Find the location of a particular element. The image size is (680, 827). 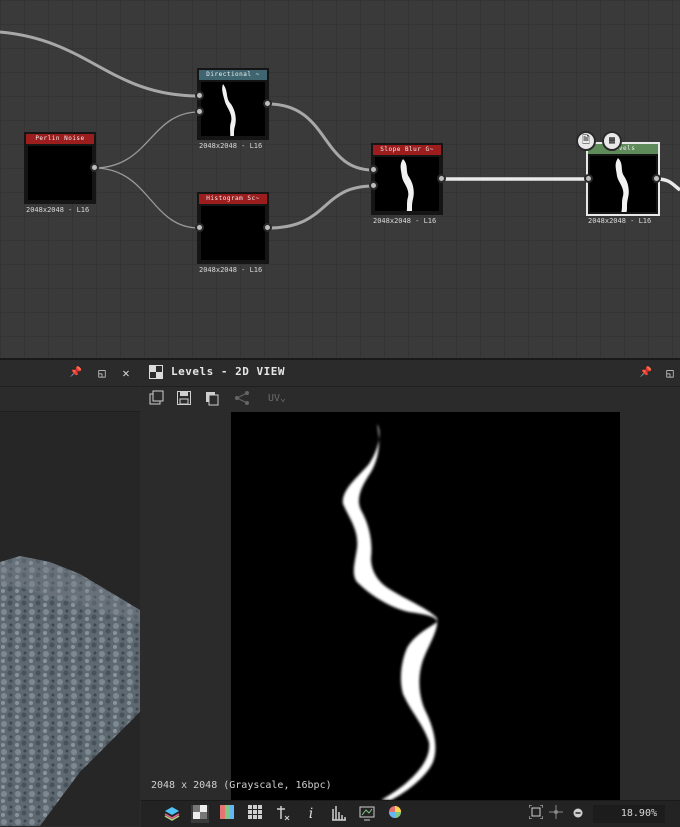

checker-icon is located at coordinates (156, 373).